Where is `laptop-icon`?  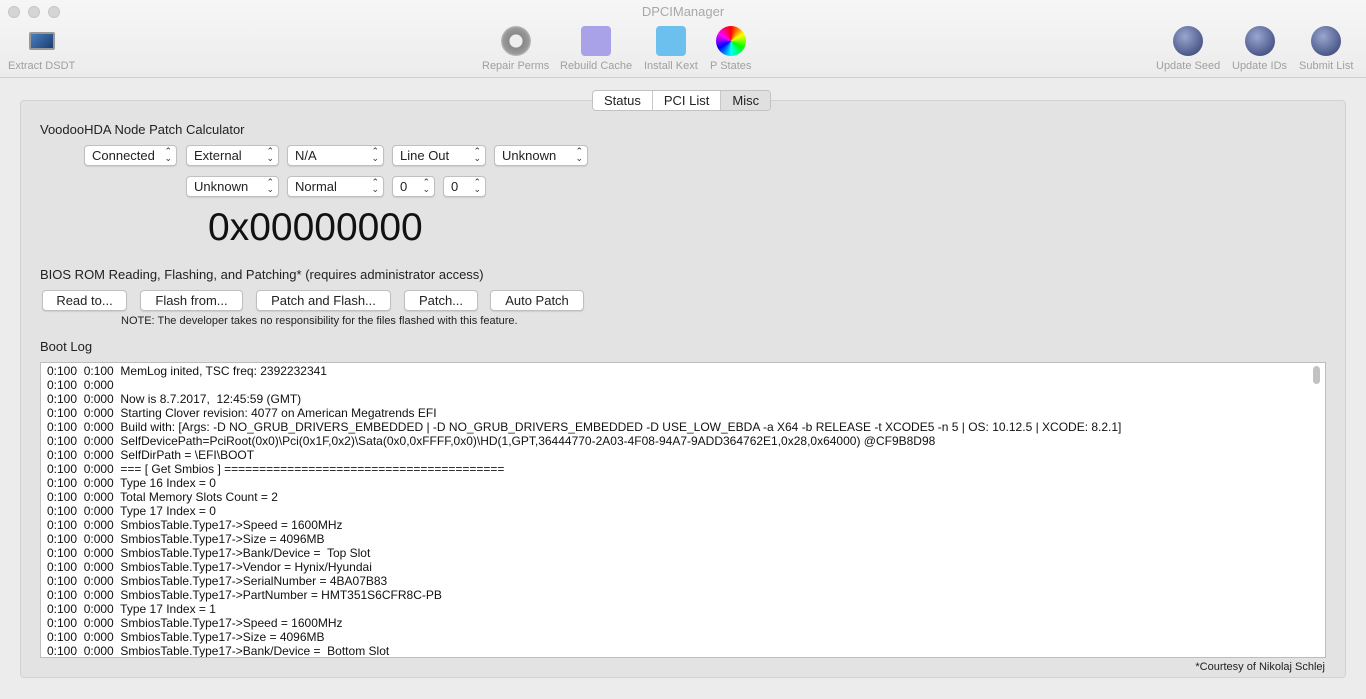
laptop-icon is located at coordinates (41, 41).